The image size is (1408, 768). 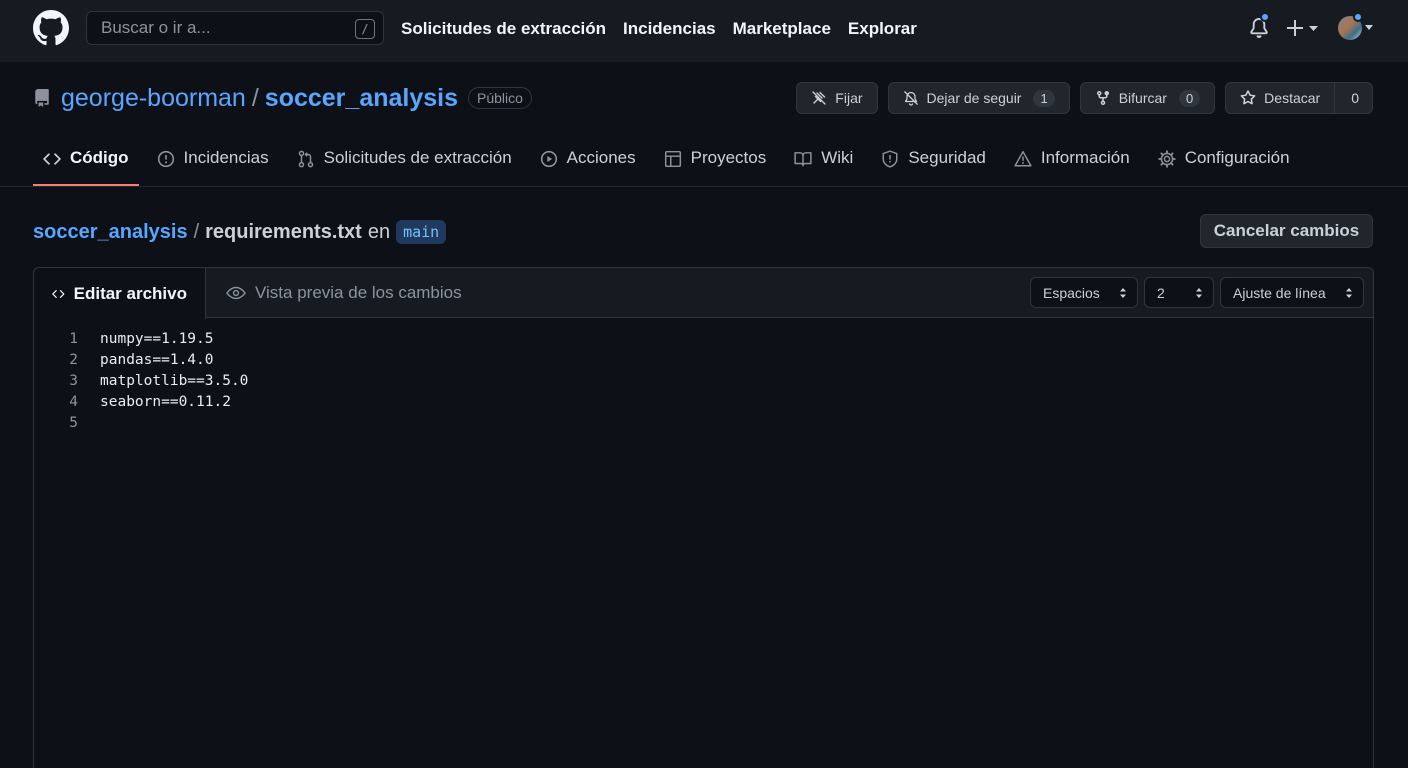 What do you see at coordinates (379, 231) in the screenshot?
I see `breadcrumb-en: en` at bounding box center [379, 231].